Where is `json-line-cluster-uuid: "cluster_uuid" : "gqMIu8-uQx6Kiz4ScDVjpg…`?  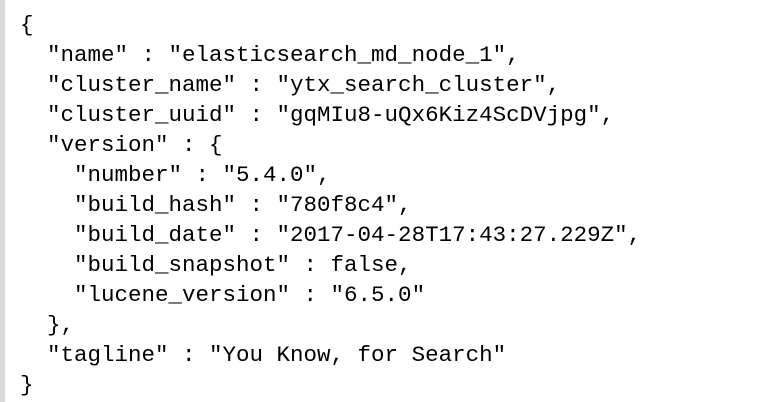
json-line-cluster-uuid: "cluster_uuid" : "gqMIu8-uQx6Kiz4ScDVjpg… is located at coordinates (317, 115).